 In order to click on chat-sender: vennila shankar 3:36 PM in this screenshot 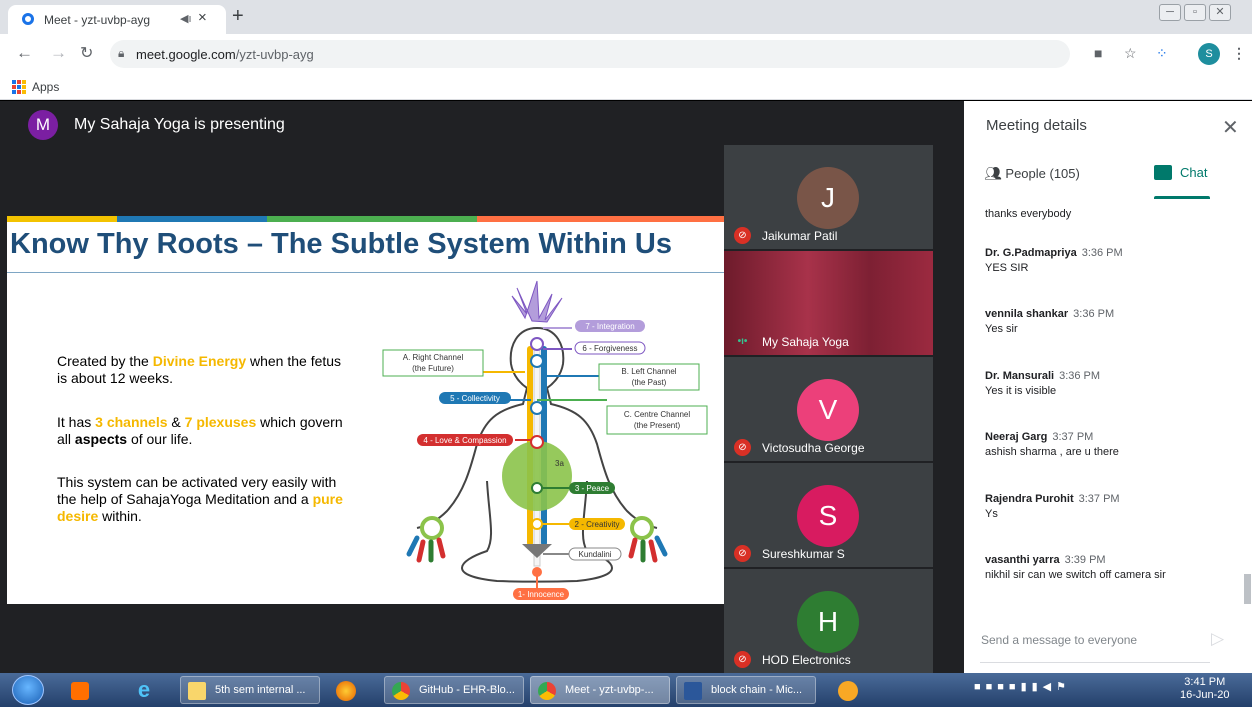, I will do `click(1050, 314)`.